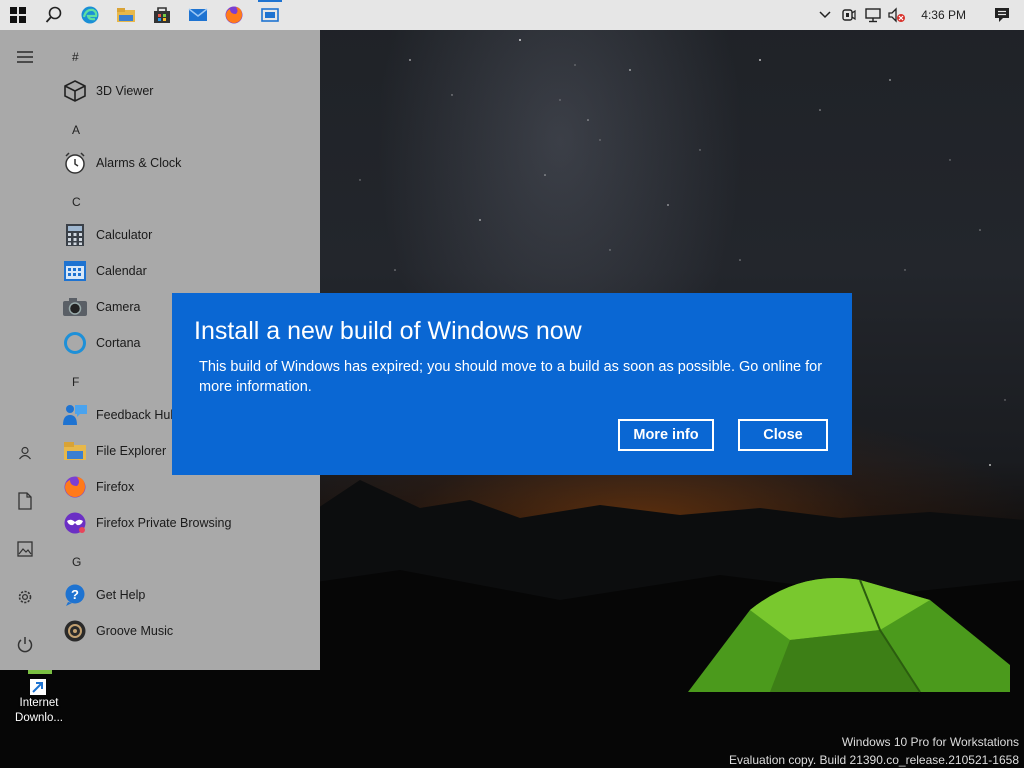  I want to click on chevron-up-icon, so click(825, 15).